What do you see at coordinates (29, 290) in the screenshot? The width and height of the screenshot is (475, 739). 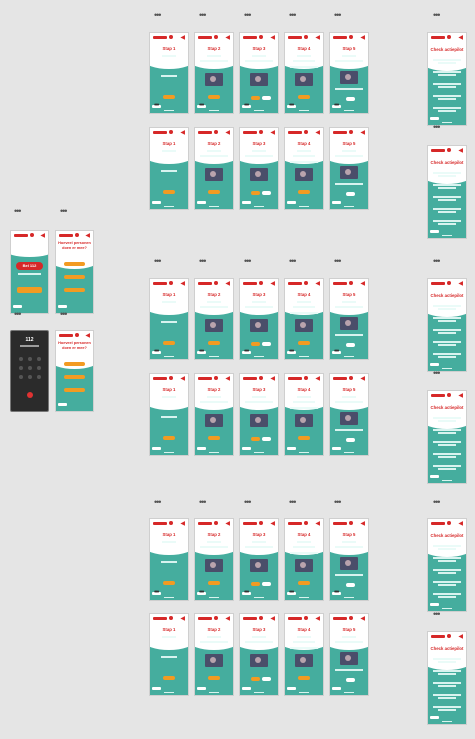 I see `start-button` at bounding box center [29, 290].